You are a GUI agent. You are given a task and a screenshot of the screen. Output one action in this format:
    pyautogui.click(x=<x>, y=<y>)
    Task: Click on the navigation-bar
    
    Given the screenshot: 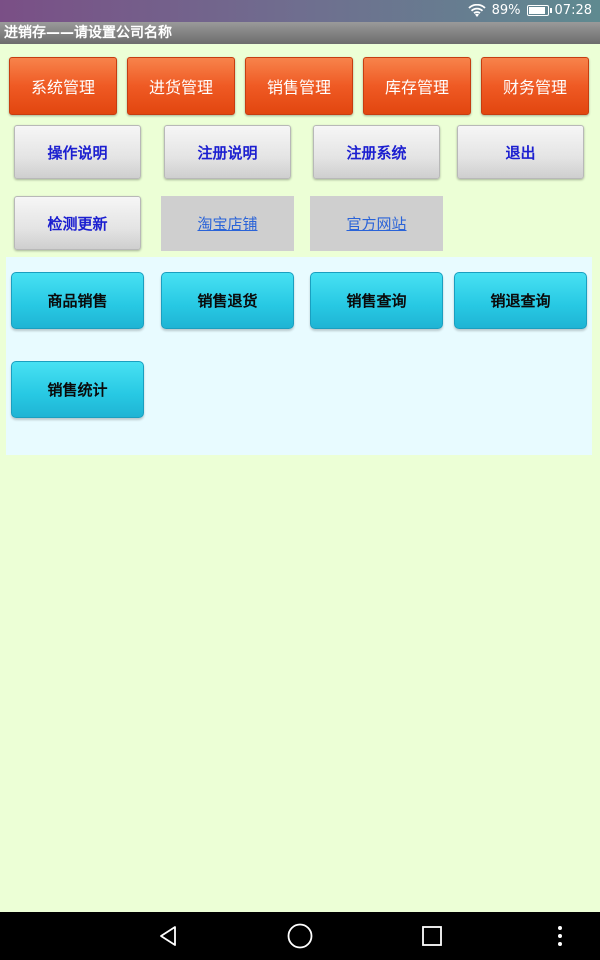 What is the action you would take?
    pyautogui.click(x=300, y=936)
    